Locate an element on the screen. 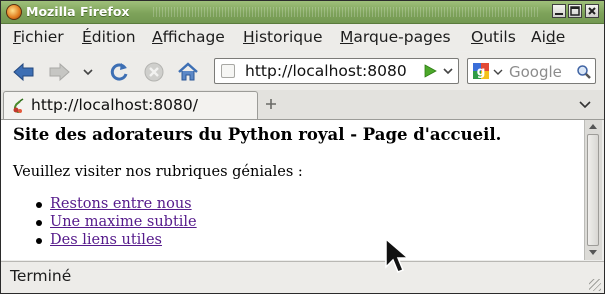  link-des-liens-utiles: Des liens utiles is located at coordinates (106, 240).